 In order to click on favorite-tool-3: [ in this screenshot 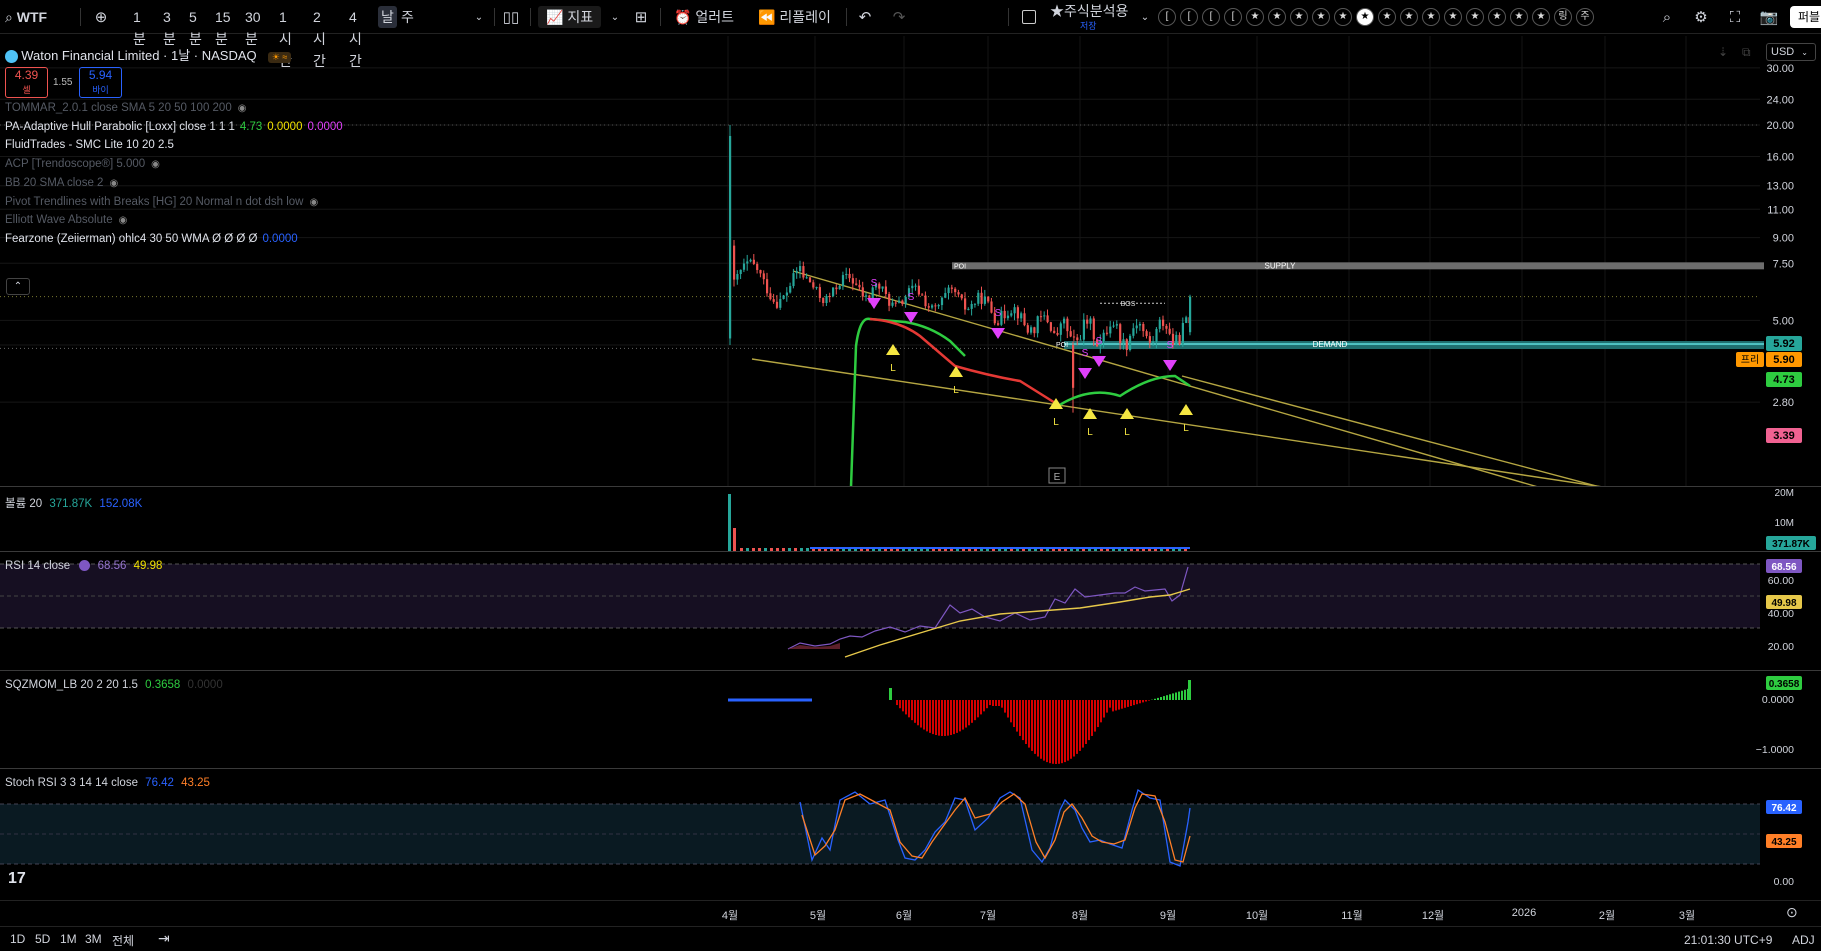, I will do `click(1233, 17)`.